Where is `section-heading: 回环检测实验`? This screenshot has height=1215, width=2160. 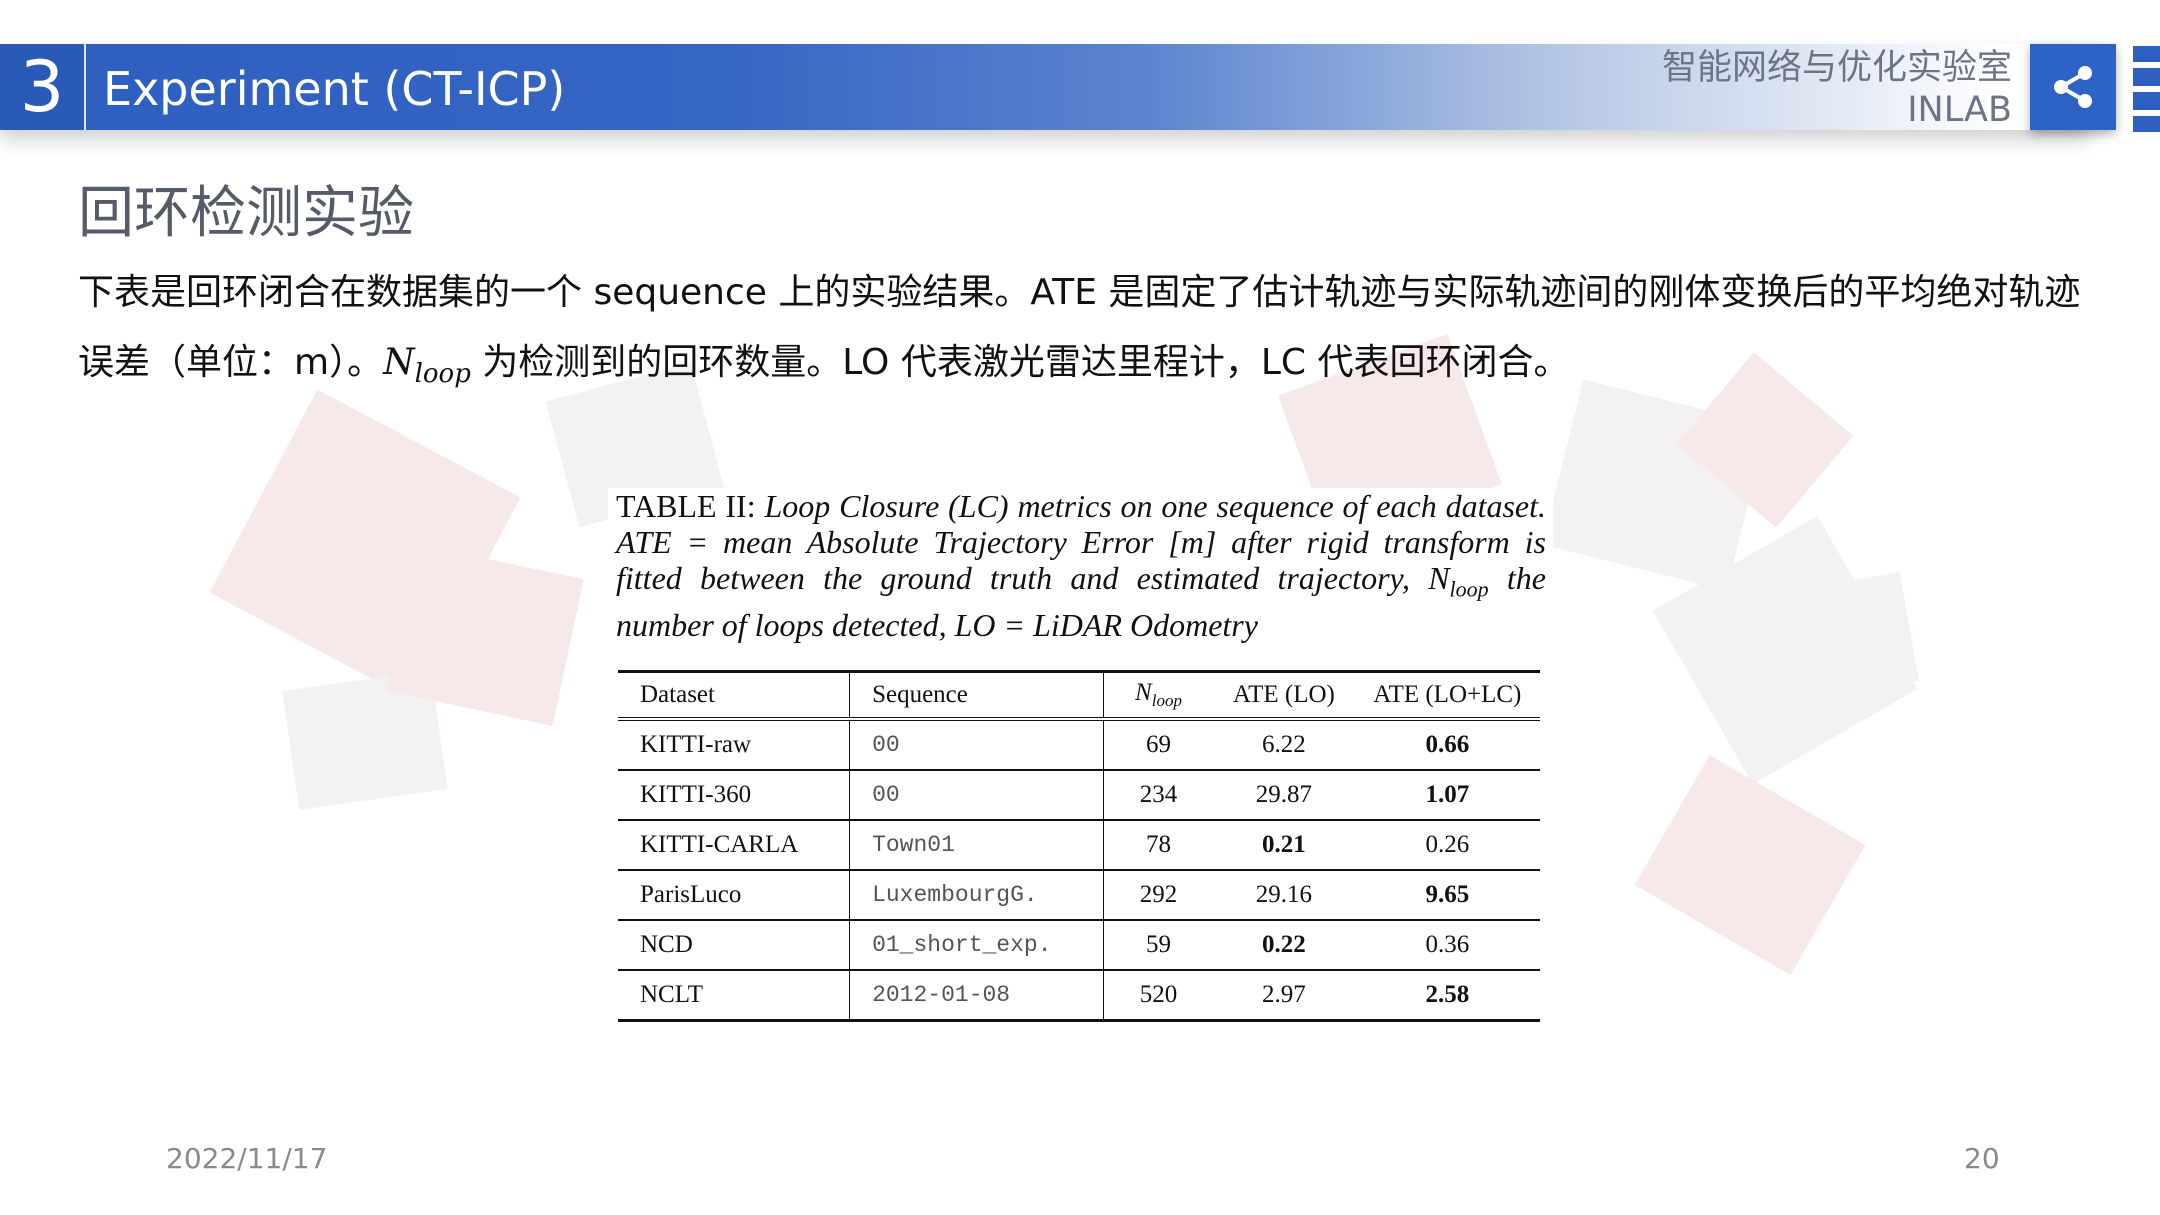 section-heading: 回环检测实验 is located at coordinates (246, 213).